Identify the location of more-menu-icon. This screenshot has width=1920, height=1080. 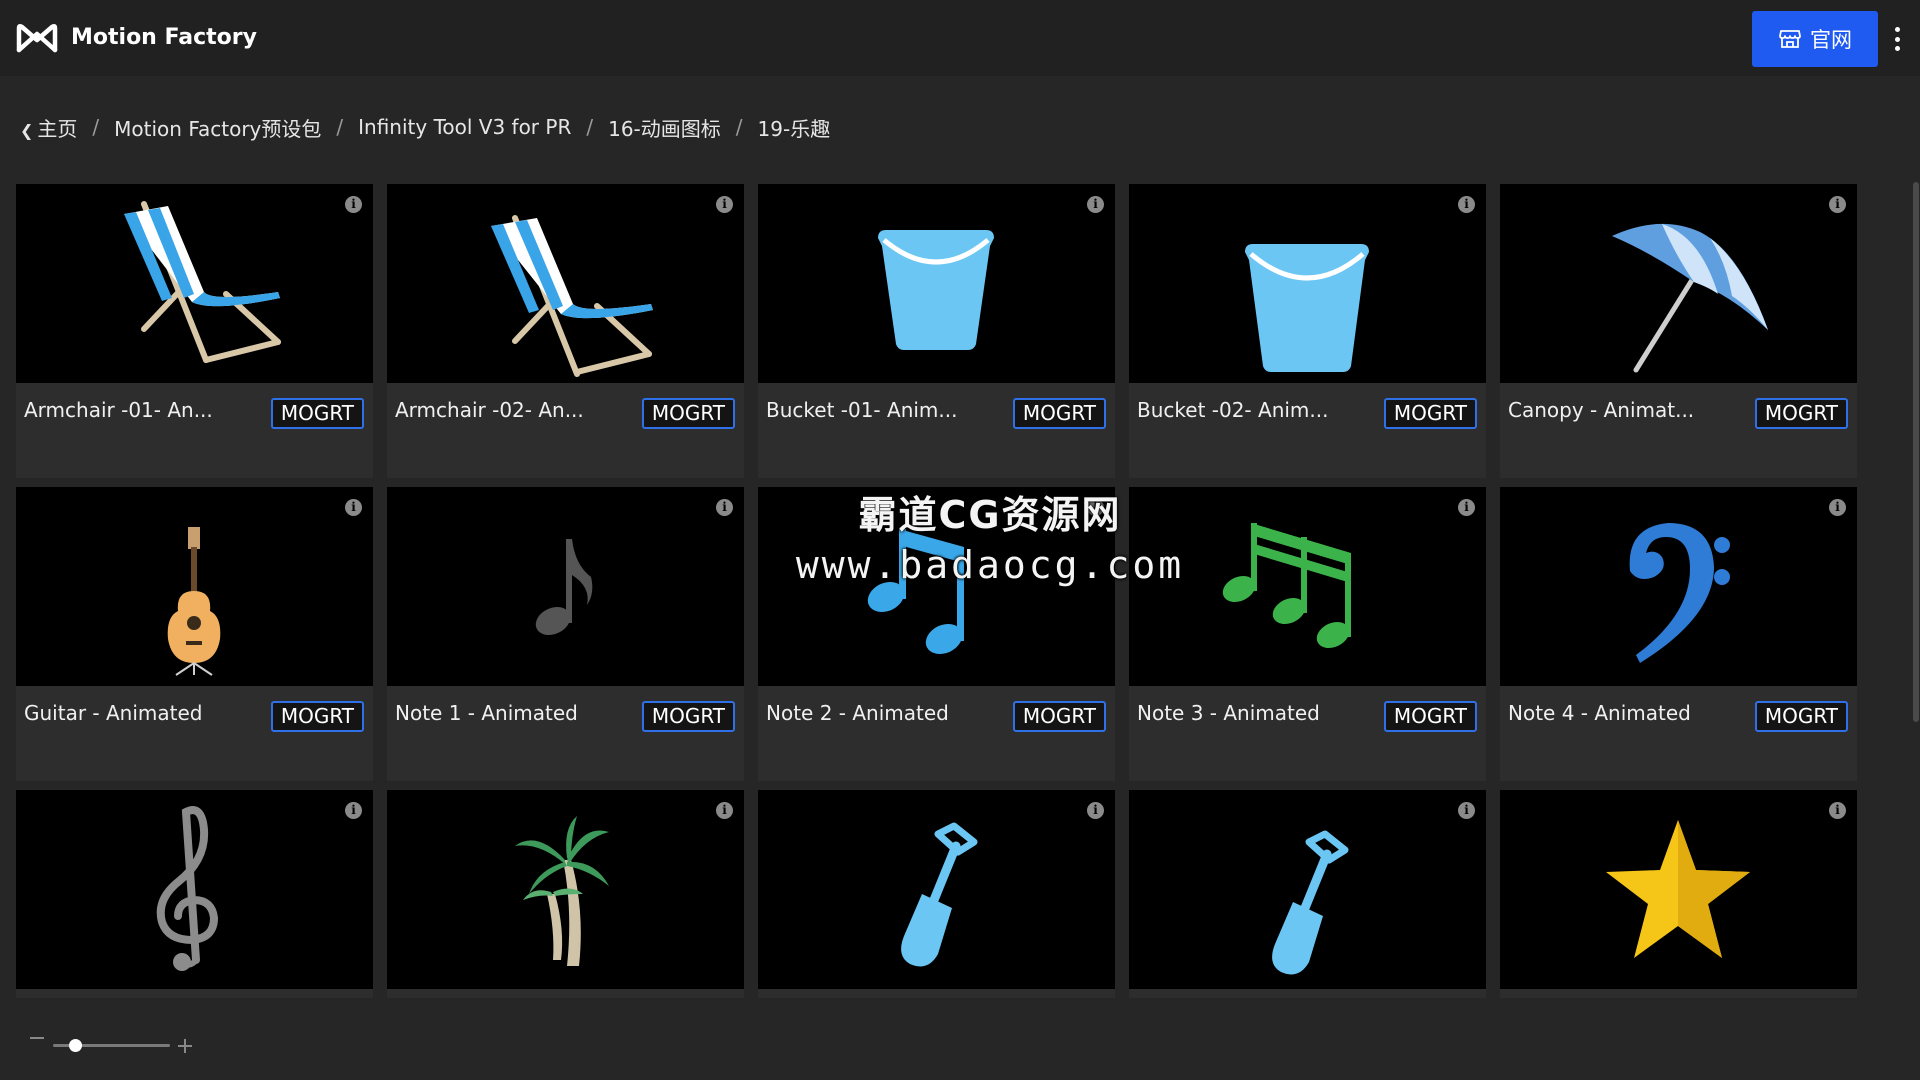
(1897, 39).